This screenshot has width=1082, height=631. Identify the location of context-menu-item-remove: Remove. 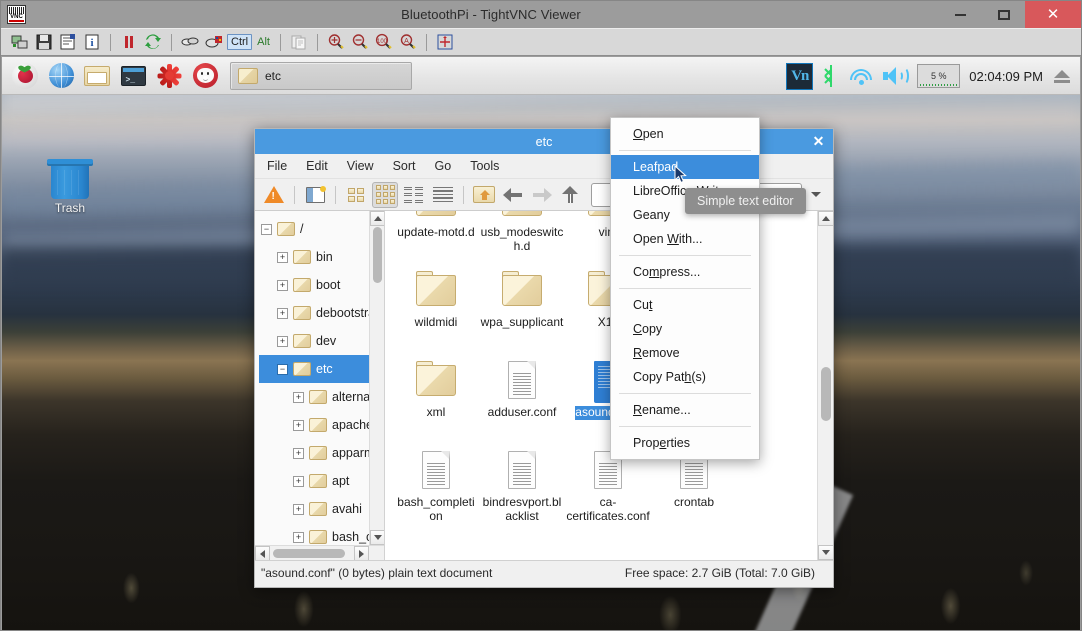
(685, 353).